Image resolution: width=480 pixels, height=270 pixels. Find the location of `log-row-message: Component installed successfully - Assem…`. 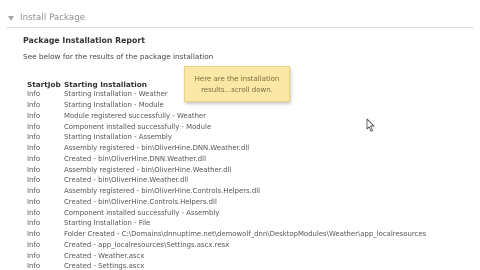

log-row-message: Component installed successfully - Assem… is located at coordinates (142, 212).